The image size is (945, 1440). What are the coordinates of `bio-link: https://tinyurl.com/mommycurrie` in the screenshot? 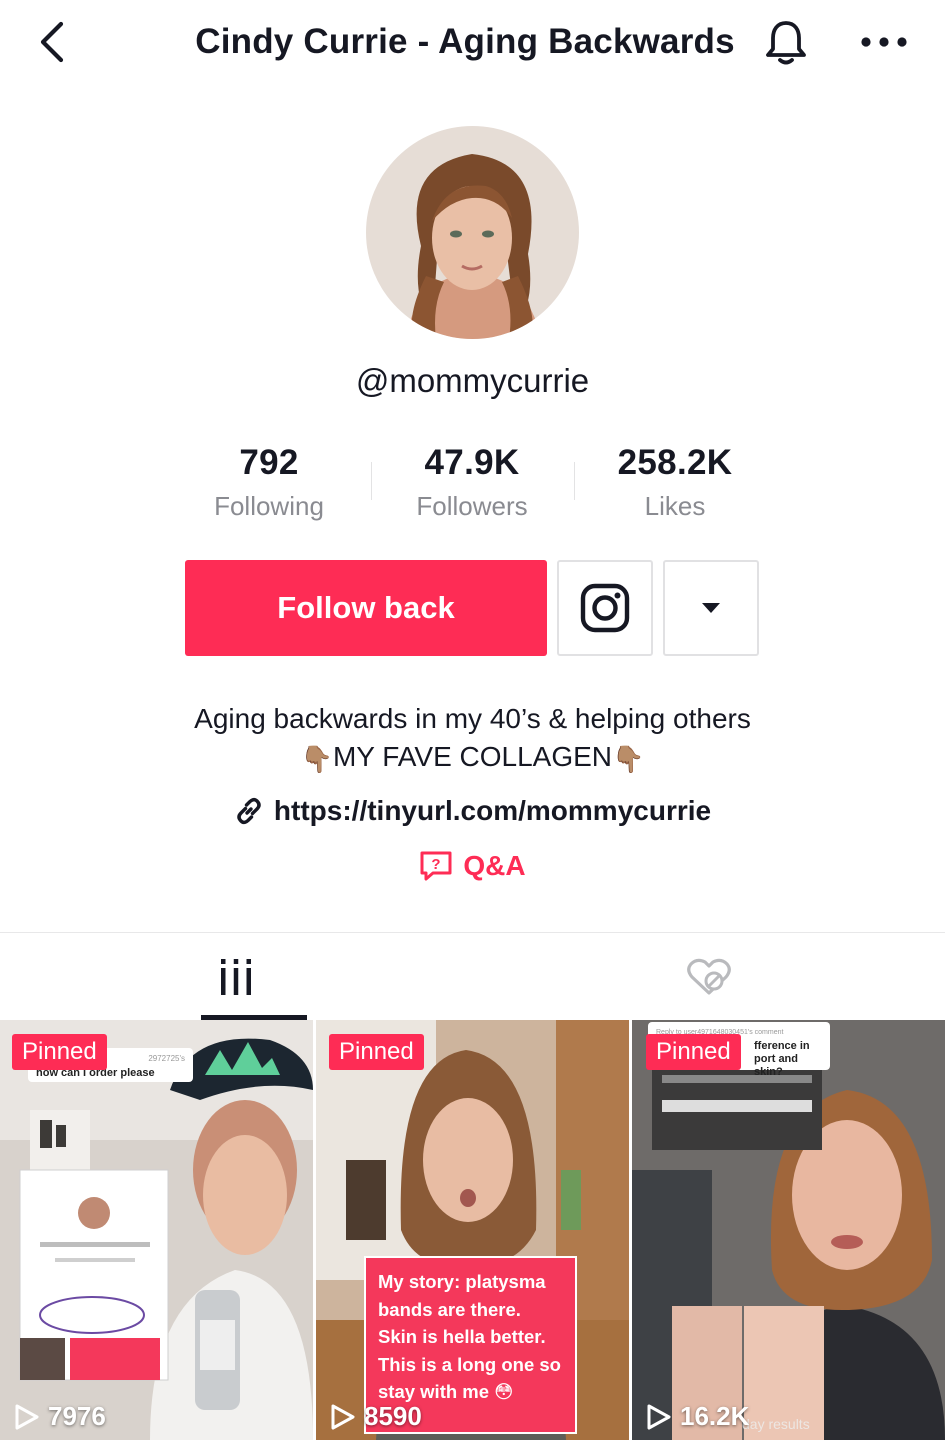 It's located at (472, 811).